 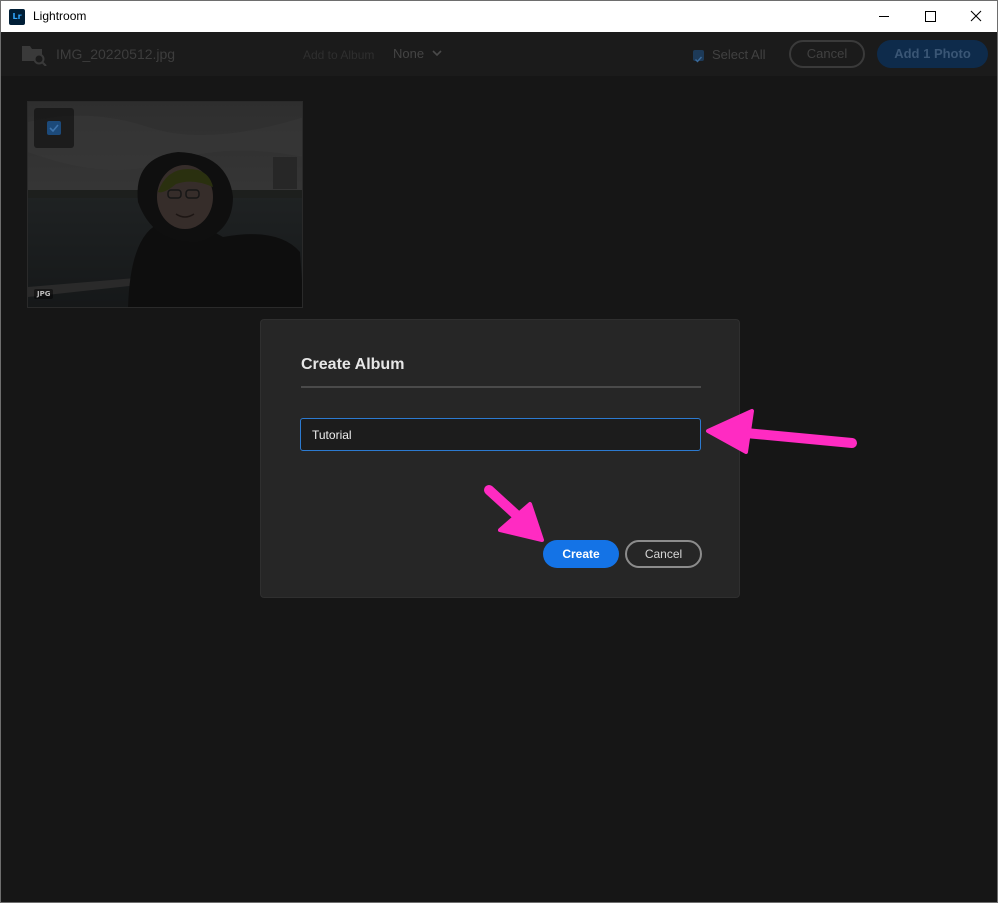 I want to click on maximize-icon, so click(x=930, y=16).